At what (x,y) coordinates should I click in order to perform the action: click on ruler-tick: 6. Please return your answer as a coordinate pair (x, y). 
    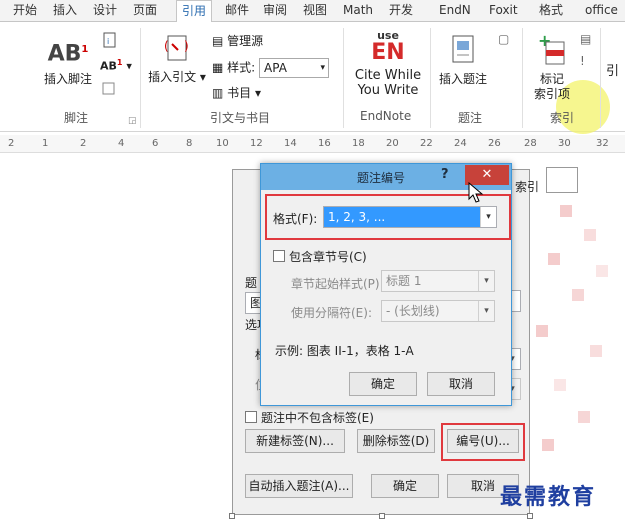
    Looking at the image, I should click on (155, 143).